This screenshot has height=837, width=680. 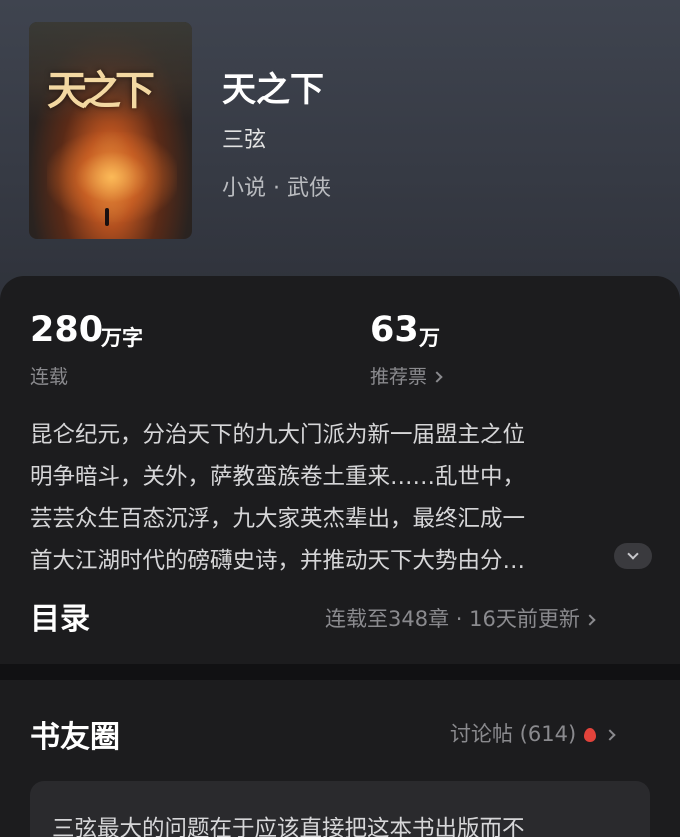 What do you see at coordinates (452, 619) in the screenshot?
I see `toc-update-status: 连载至348章 · 16天前更新` at bounding box center [452, 619].